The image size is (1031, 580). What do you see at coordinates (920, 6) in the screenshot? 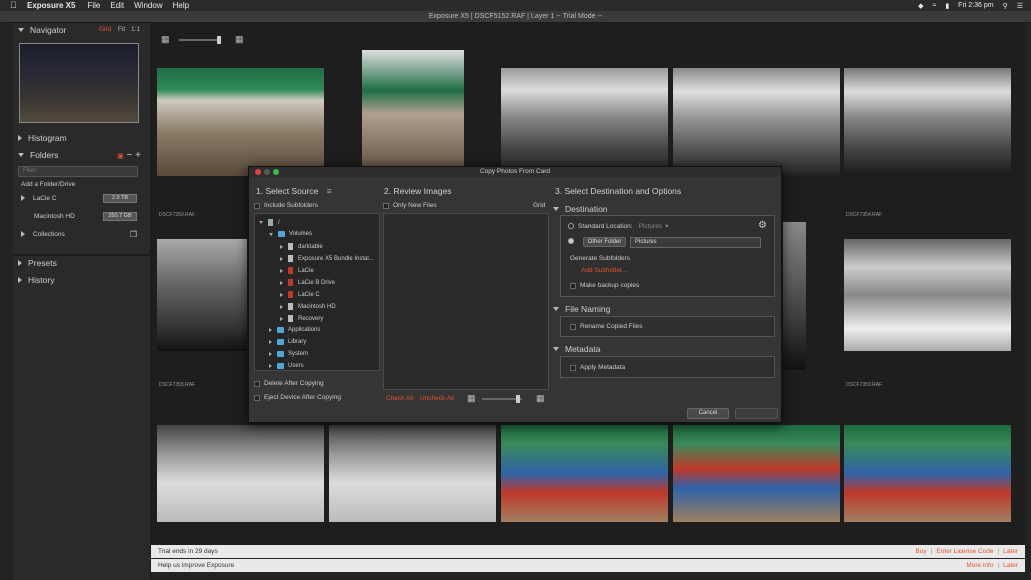
I see `dropbox-icon: ◆` at bounding box center [920, 6].